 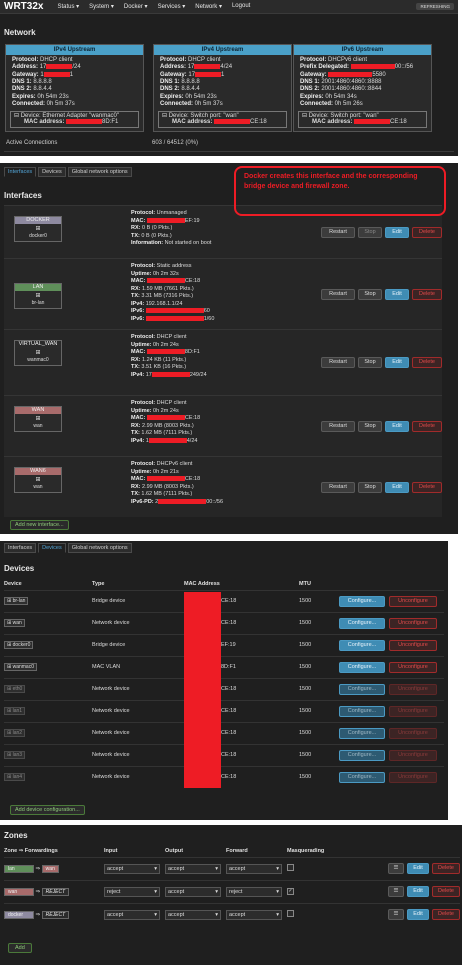 What do you see at coordinates (15, 711) in the screenshot?
I see `device-chip: ⊞ lan1` at bounding box center [15, 711].